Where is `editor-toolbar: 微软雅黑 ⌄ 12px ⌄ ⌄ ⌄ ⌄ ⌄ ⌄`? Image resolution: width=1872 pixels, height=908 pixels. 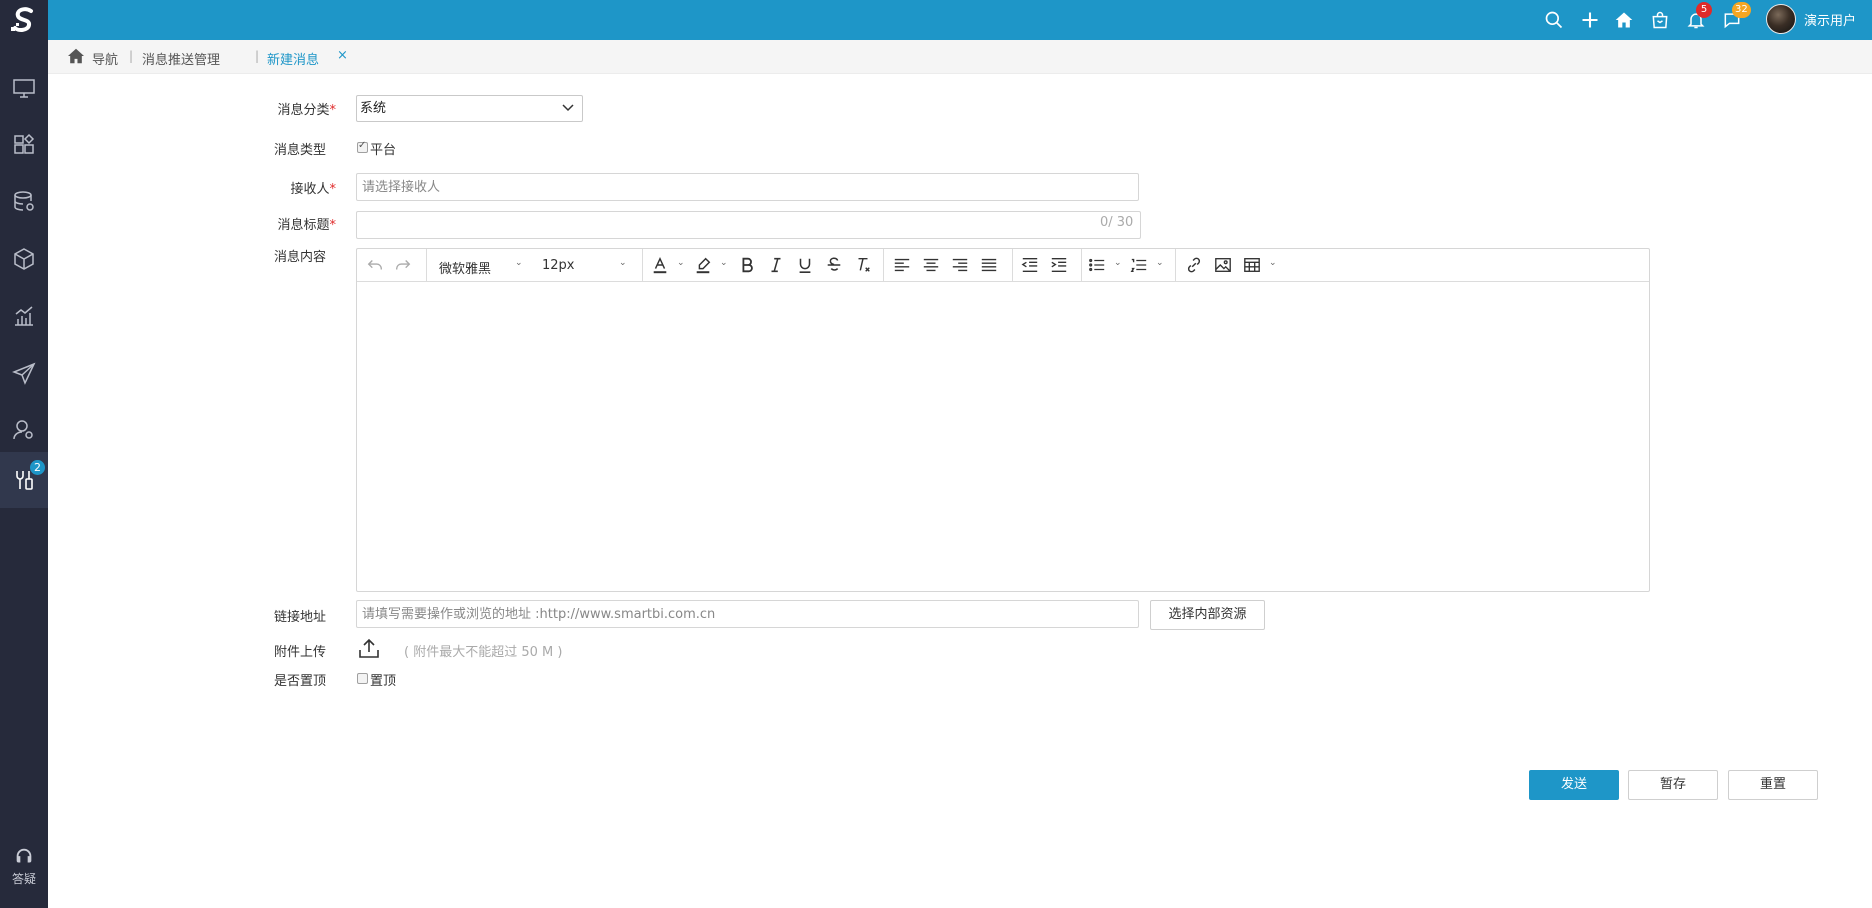 editor-toolbar: 微软雅黑 ⌄ 12px ⌄ ⌄ ⌄ ⌄ ⌄ ⌄ is located at coordinates (1003, 265).